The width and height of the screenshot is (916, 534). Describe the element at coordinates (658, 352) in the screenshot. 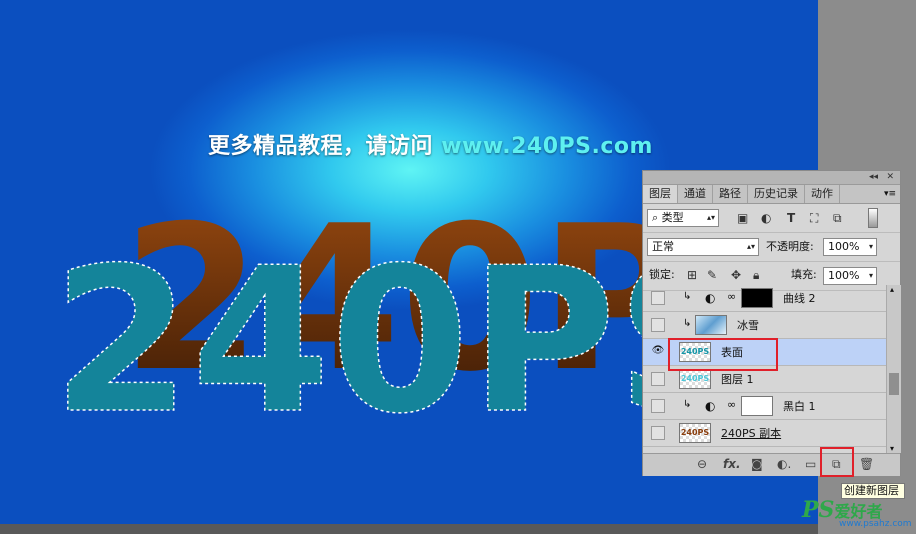

I see `eye-icon: 👁︎` at that location.